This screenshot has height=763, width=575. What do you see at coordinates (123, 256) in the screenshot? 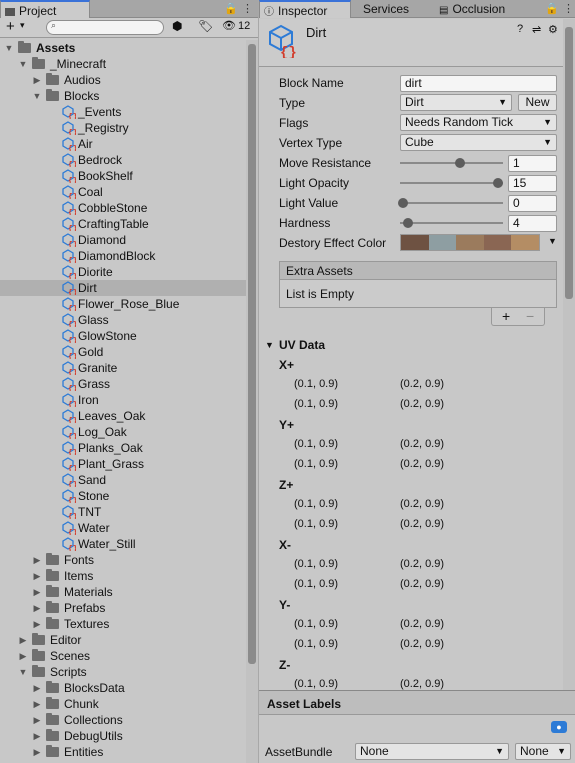
I see `tree-item: {}DiamondBlock` at bounding box center [123, 256].